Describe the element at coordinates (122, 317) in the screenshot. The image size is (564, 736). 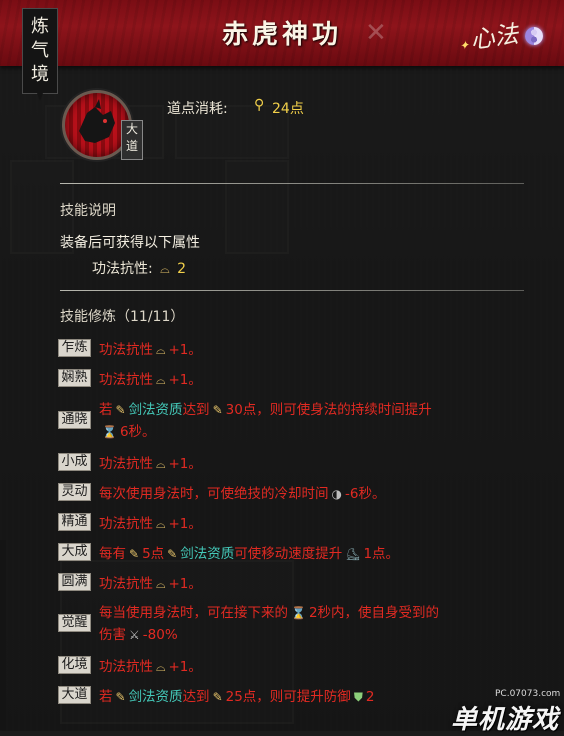
I see `cultivation-title: 技能修炼（11/11）` at that location.